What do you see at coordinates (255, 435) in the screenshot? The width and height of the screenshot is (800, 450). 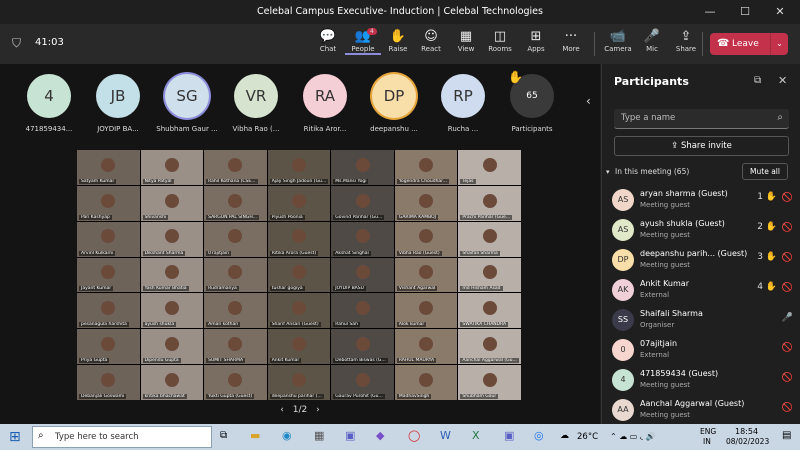 I see `file-explorer-icon: ▬` at bounding box center [255, 435].